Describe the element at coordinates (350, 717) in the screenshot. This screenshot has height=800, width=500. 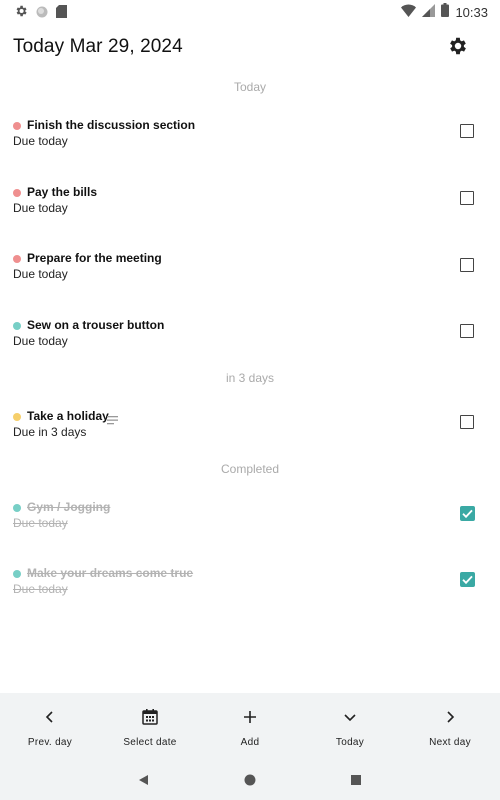
I see `chevron-down-icon` at that location.